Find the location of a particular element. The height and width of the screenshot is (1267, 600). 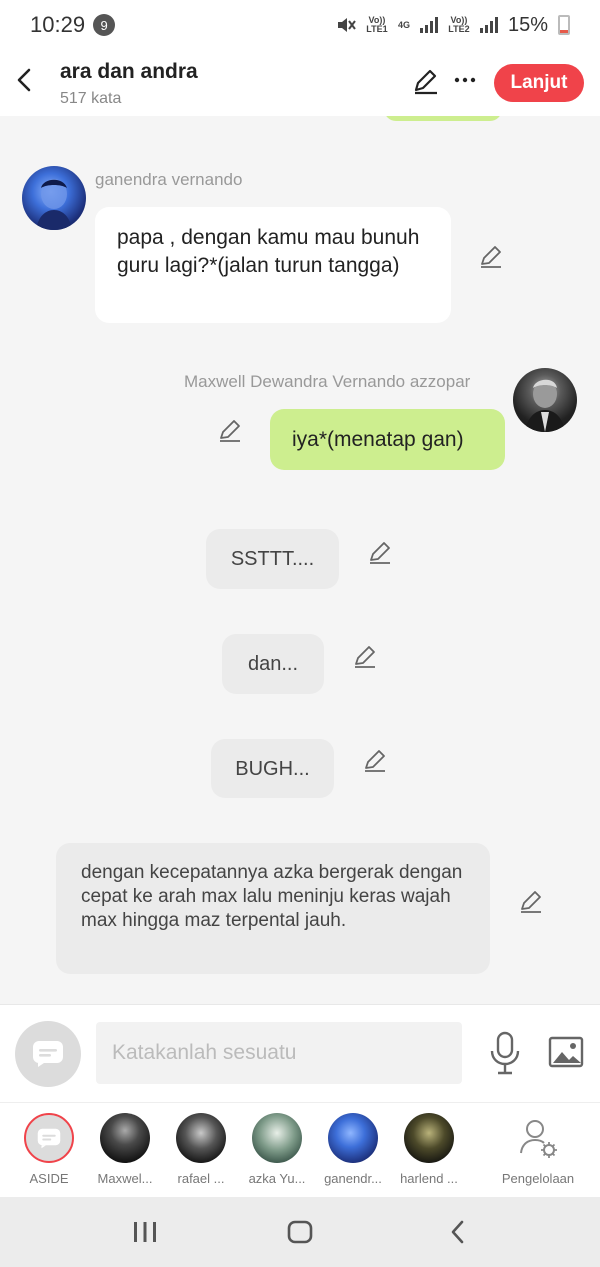

more-options-button is located at coordinates (465, 80).